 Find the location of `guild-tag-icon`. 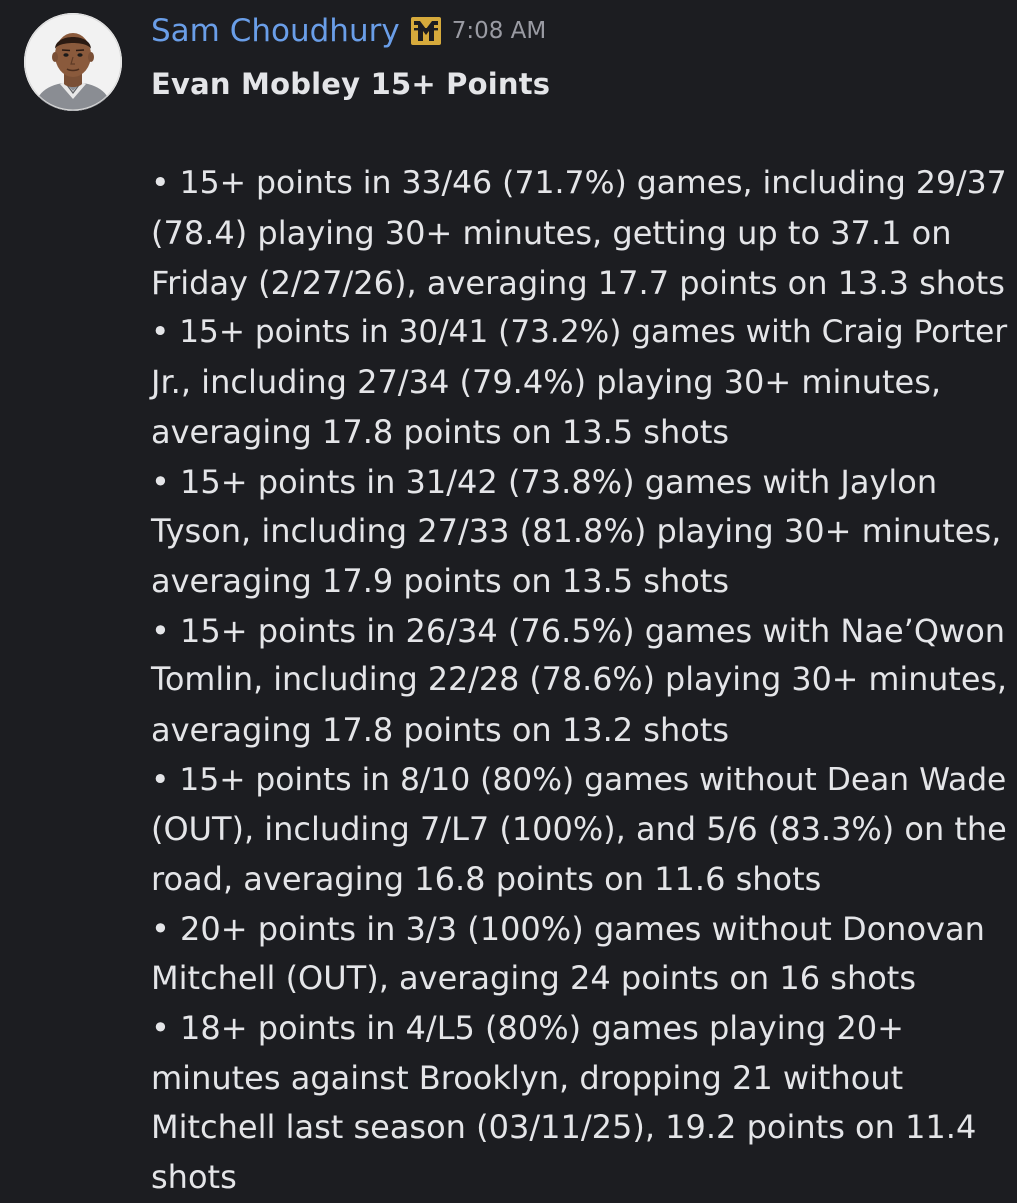

guild-tag-icon is located at coordinates (426, 31).